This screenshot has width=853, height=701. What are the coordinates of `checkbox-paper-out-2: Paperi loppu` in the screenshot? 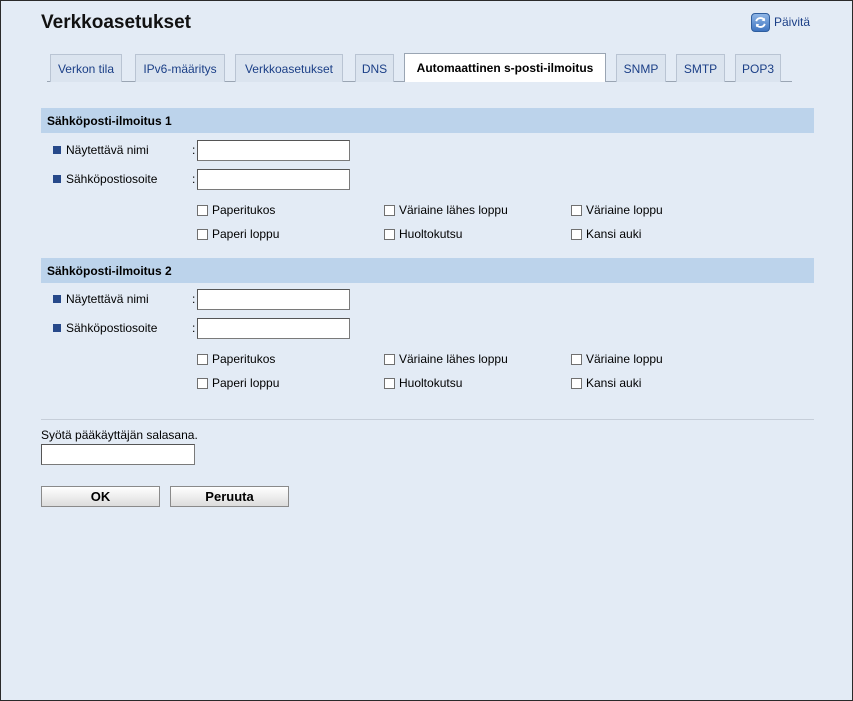 It's located at (238, 383).